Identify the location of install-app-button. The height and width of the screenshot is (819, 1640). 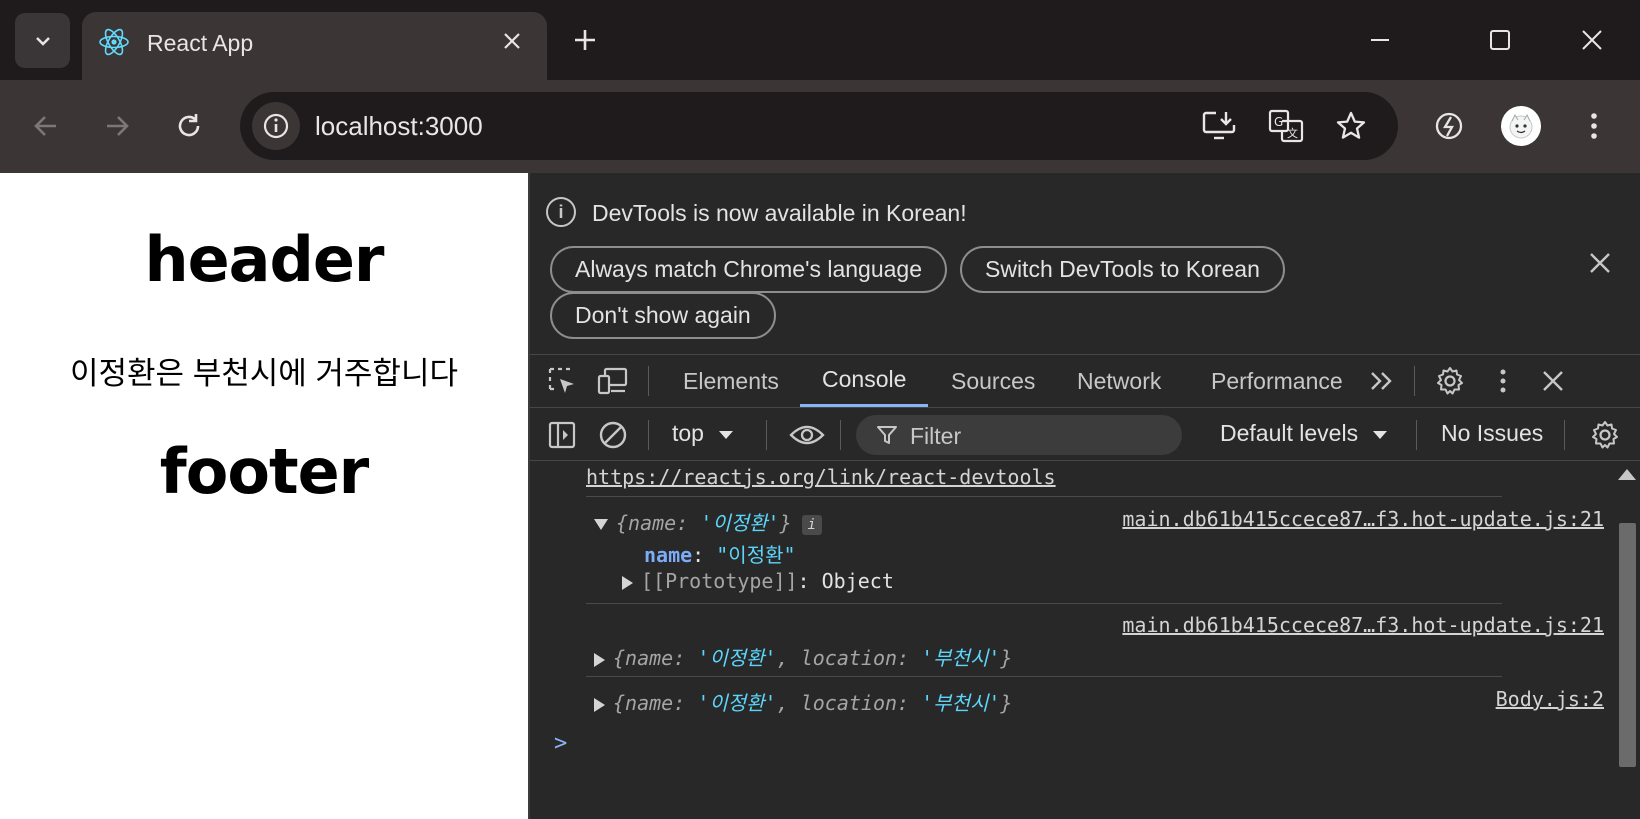
(1220, 126).